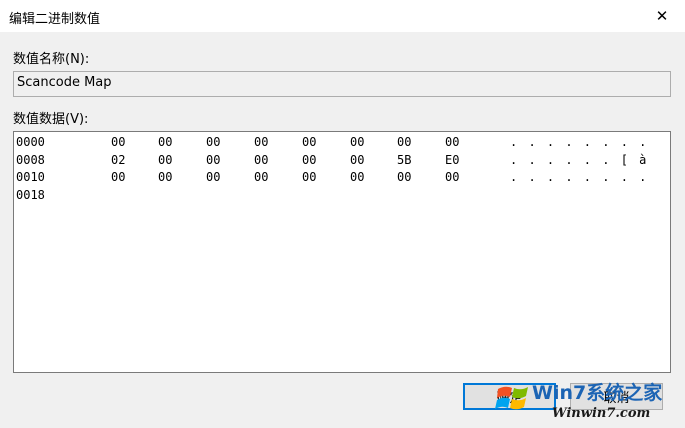 This screenshot has width=685, height=428. Describe the element at coordinates (30, 177) in the screenshot. I see `hex-offset: 0010` at that location.